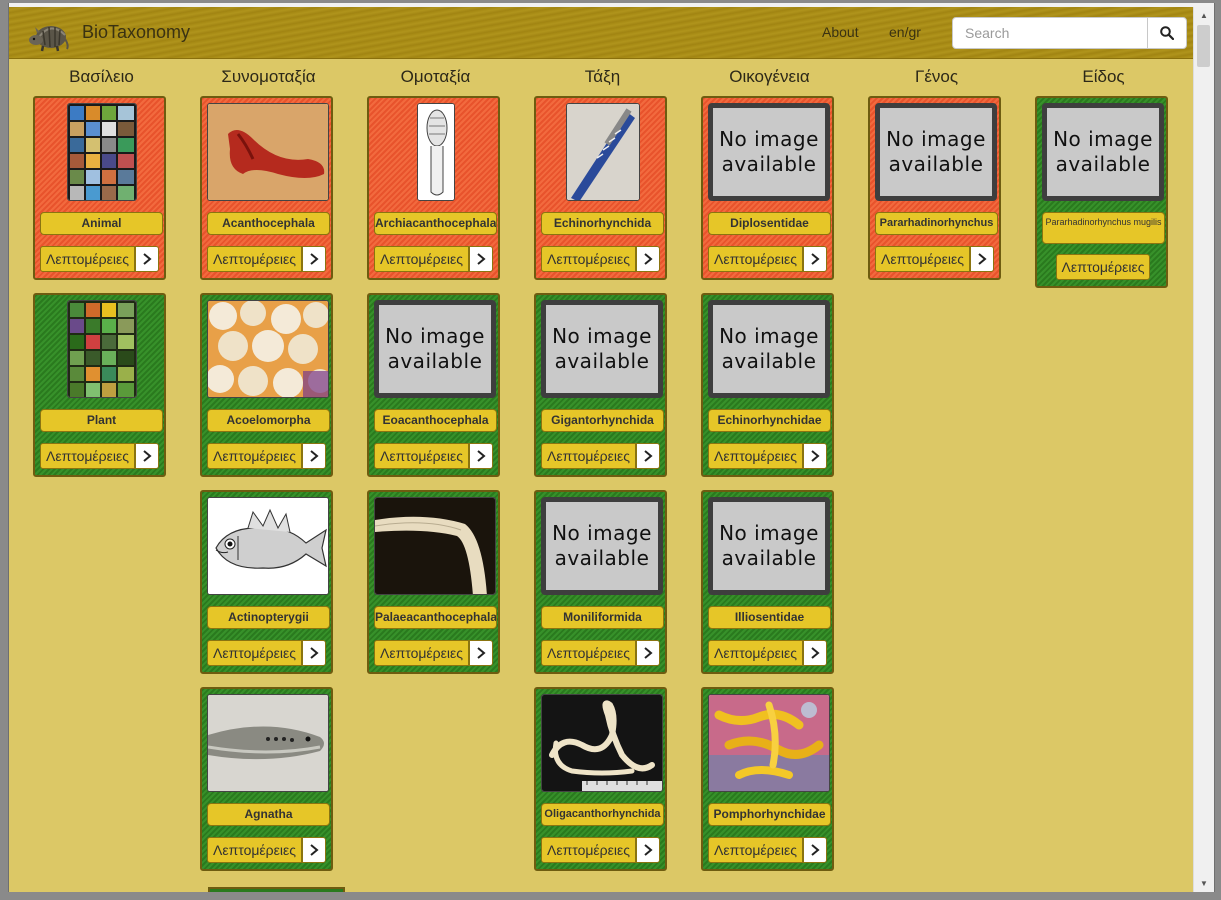 This screenshot has width=1221, height=900. I want to click on oligacanthorhynchida-thumbnail, so click(602, 743).